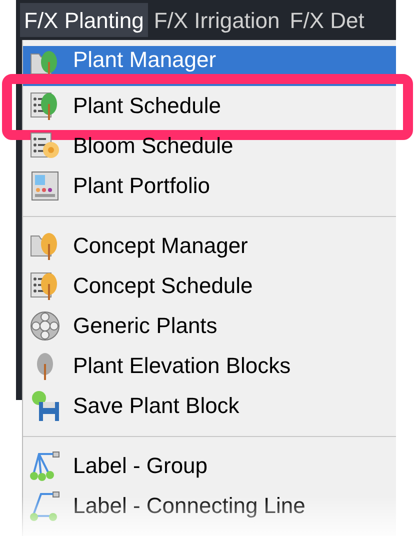 The height and width of the screenshot is (536, 416). Describe the element at coordinates (45, 326) in the screenshot. I see `flower-icon` at that location.